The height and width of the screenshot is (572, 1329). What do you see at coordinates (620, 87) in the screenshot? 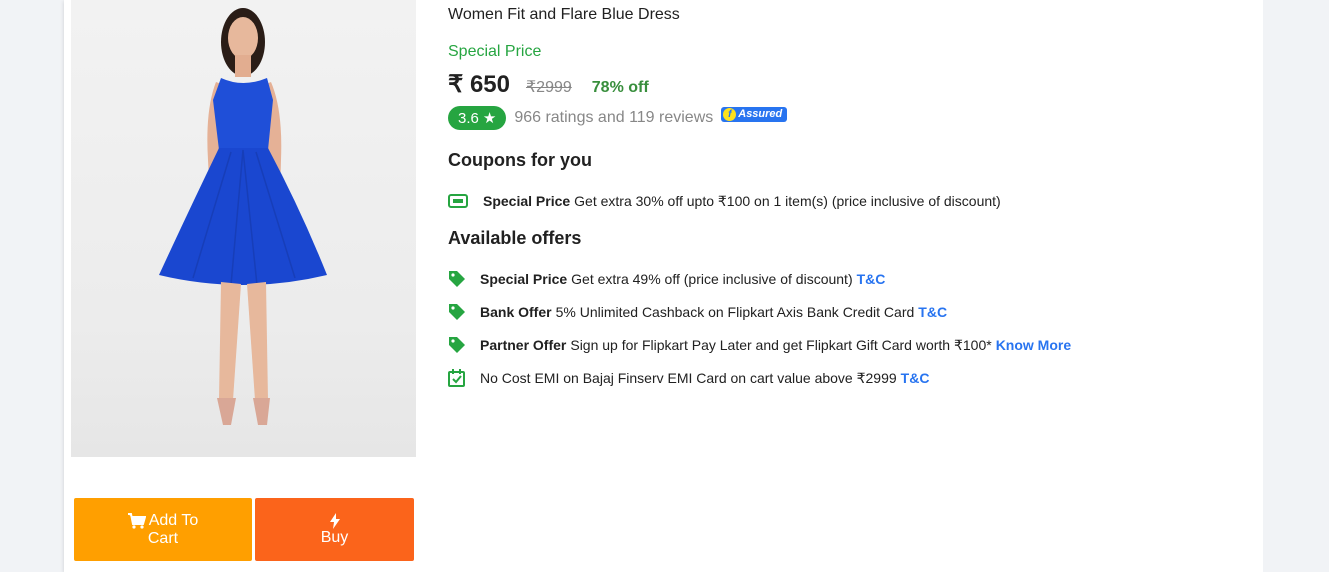
I see `discount-percent: 78% off` at bounding box center [620, 87].